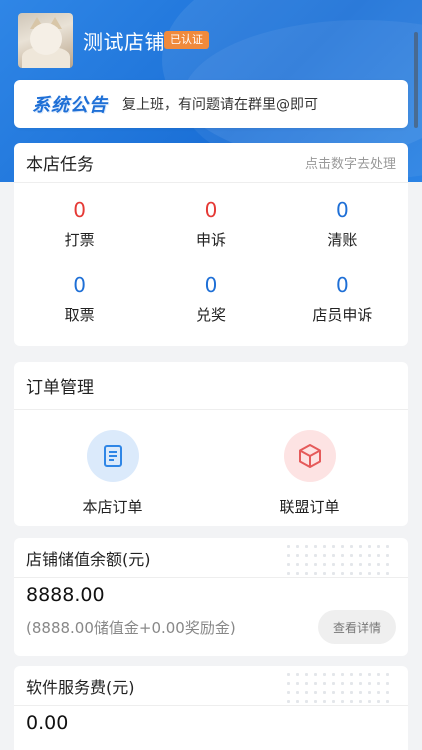 This screenshot has height=750, width=422. Describe the element at coordinates (65, 595) in the screenshot. I see `store-balance-amount: 8888.00` at that location.